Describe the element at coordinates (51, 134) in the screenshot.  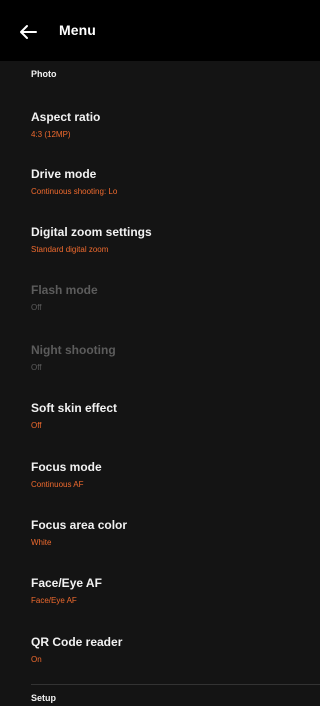
I see `setting-value: 4:3 (12MP)` at that location.